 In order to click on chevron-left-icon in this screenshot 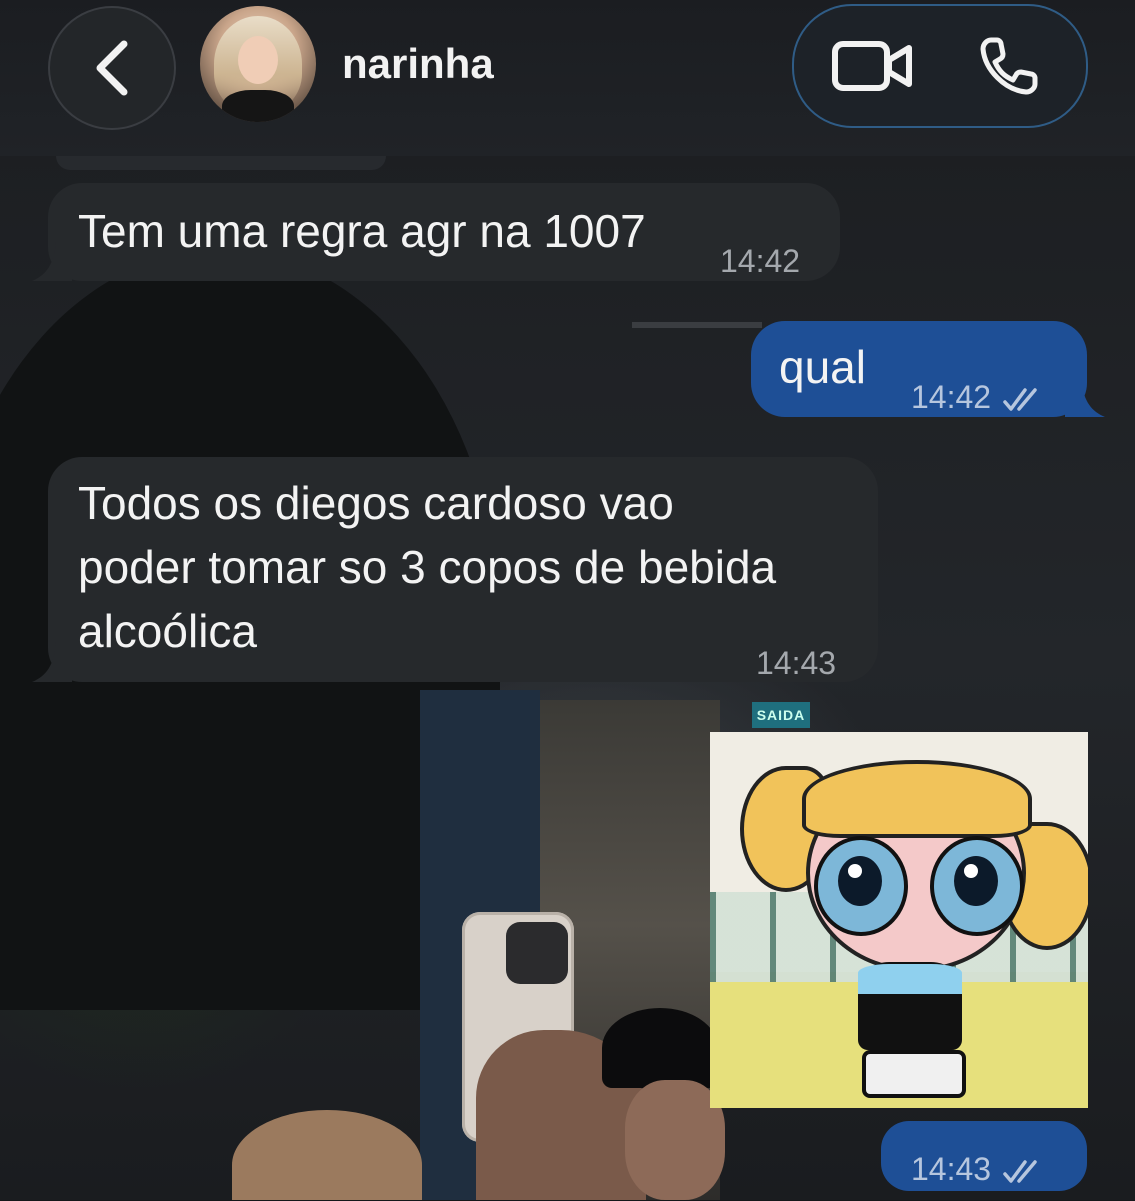, I will do `click(112, 68)`.